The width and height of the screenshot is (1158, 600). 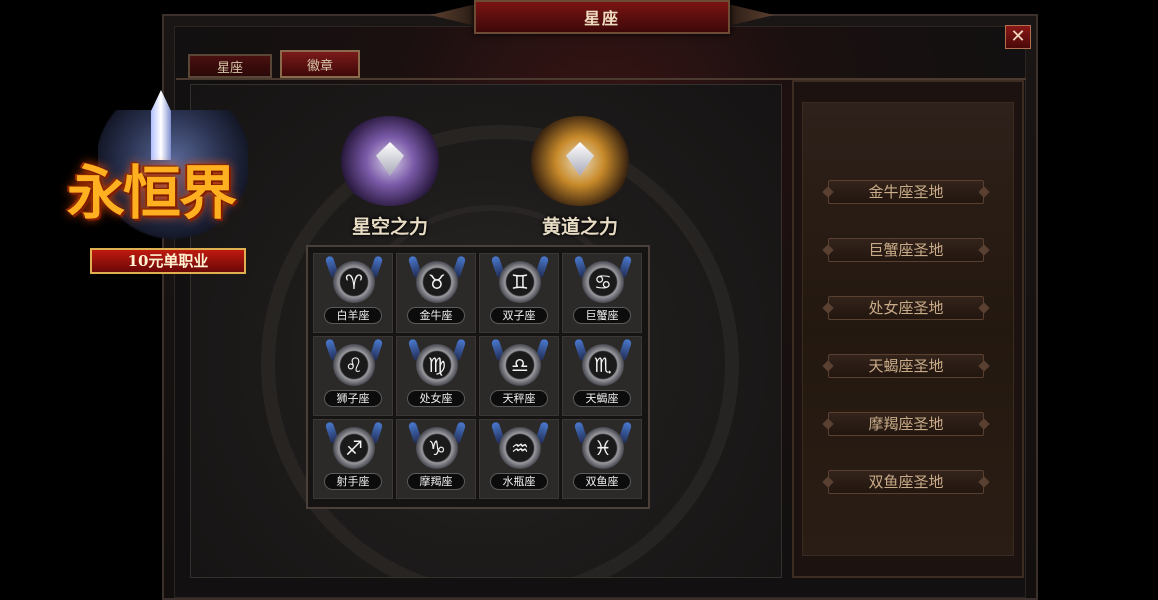 I want to click on zodiac-slot-libra: ♎ 天秤座, so click(x=519, y=376).